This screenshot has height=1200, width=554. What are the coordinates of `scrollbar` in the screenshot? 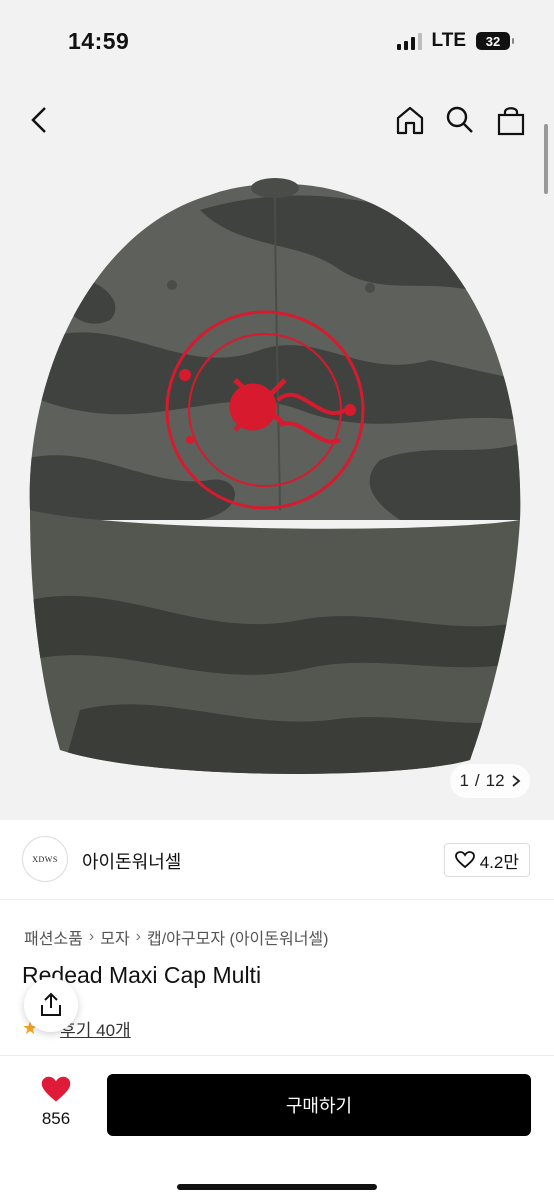 It's located at (546, 159).